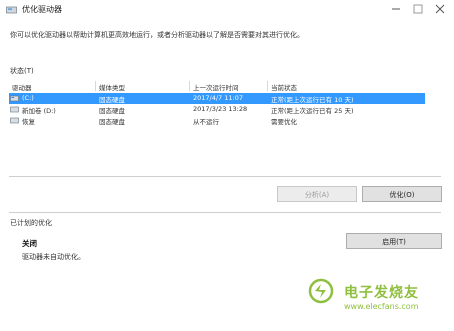 This screenshot has height=331, width=454. I want to click on window-title: 优化驱动器, so click(42, 9).